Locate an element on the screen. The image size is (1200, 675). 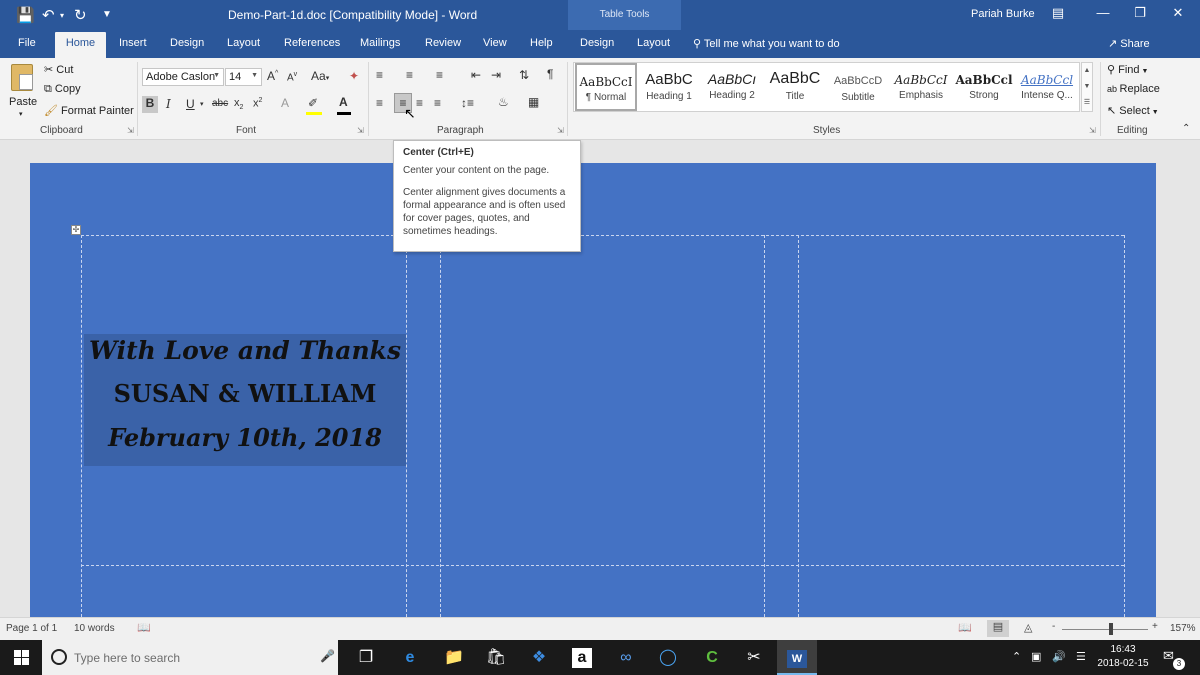
increase-indent-icon: ⇥ is located at coordinates (496, 75).